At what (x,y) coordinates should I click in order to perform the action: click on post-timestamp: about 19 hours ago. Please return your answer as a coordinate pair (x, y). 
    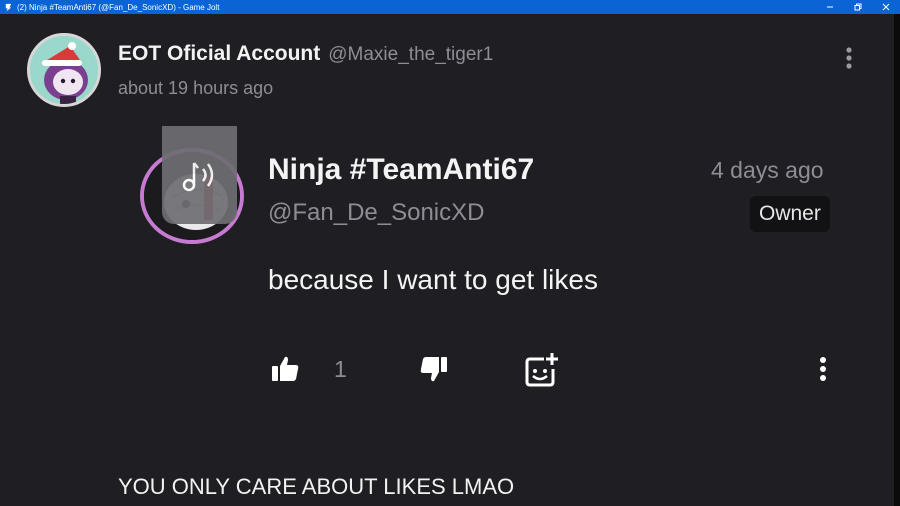
    Looking at the image, I should click on (195, 88).